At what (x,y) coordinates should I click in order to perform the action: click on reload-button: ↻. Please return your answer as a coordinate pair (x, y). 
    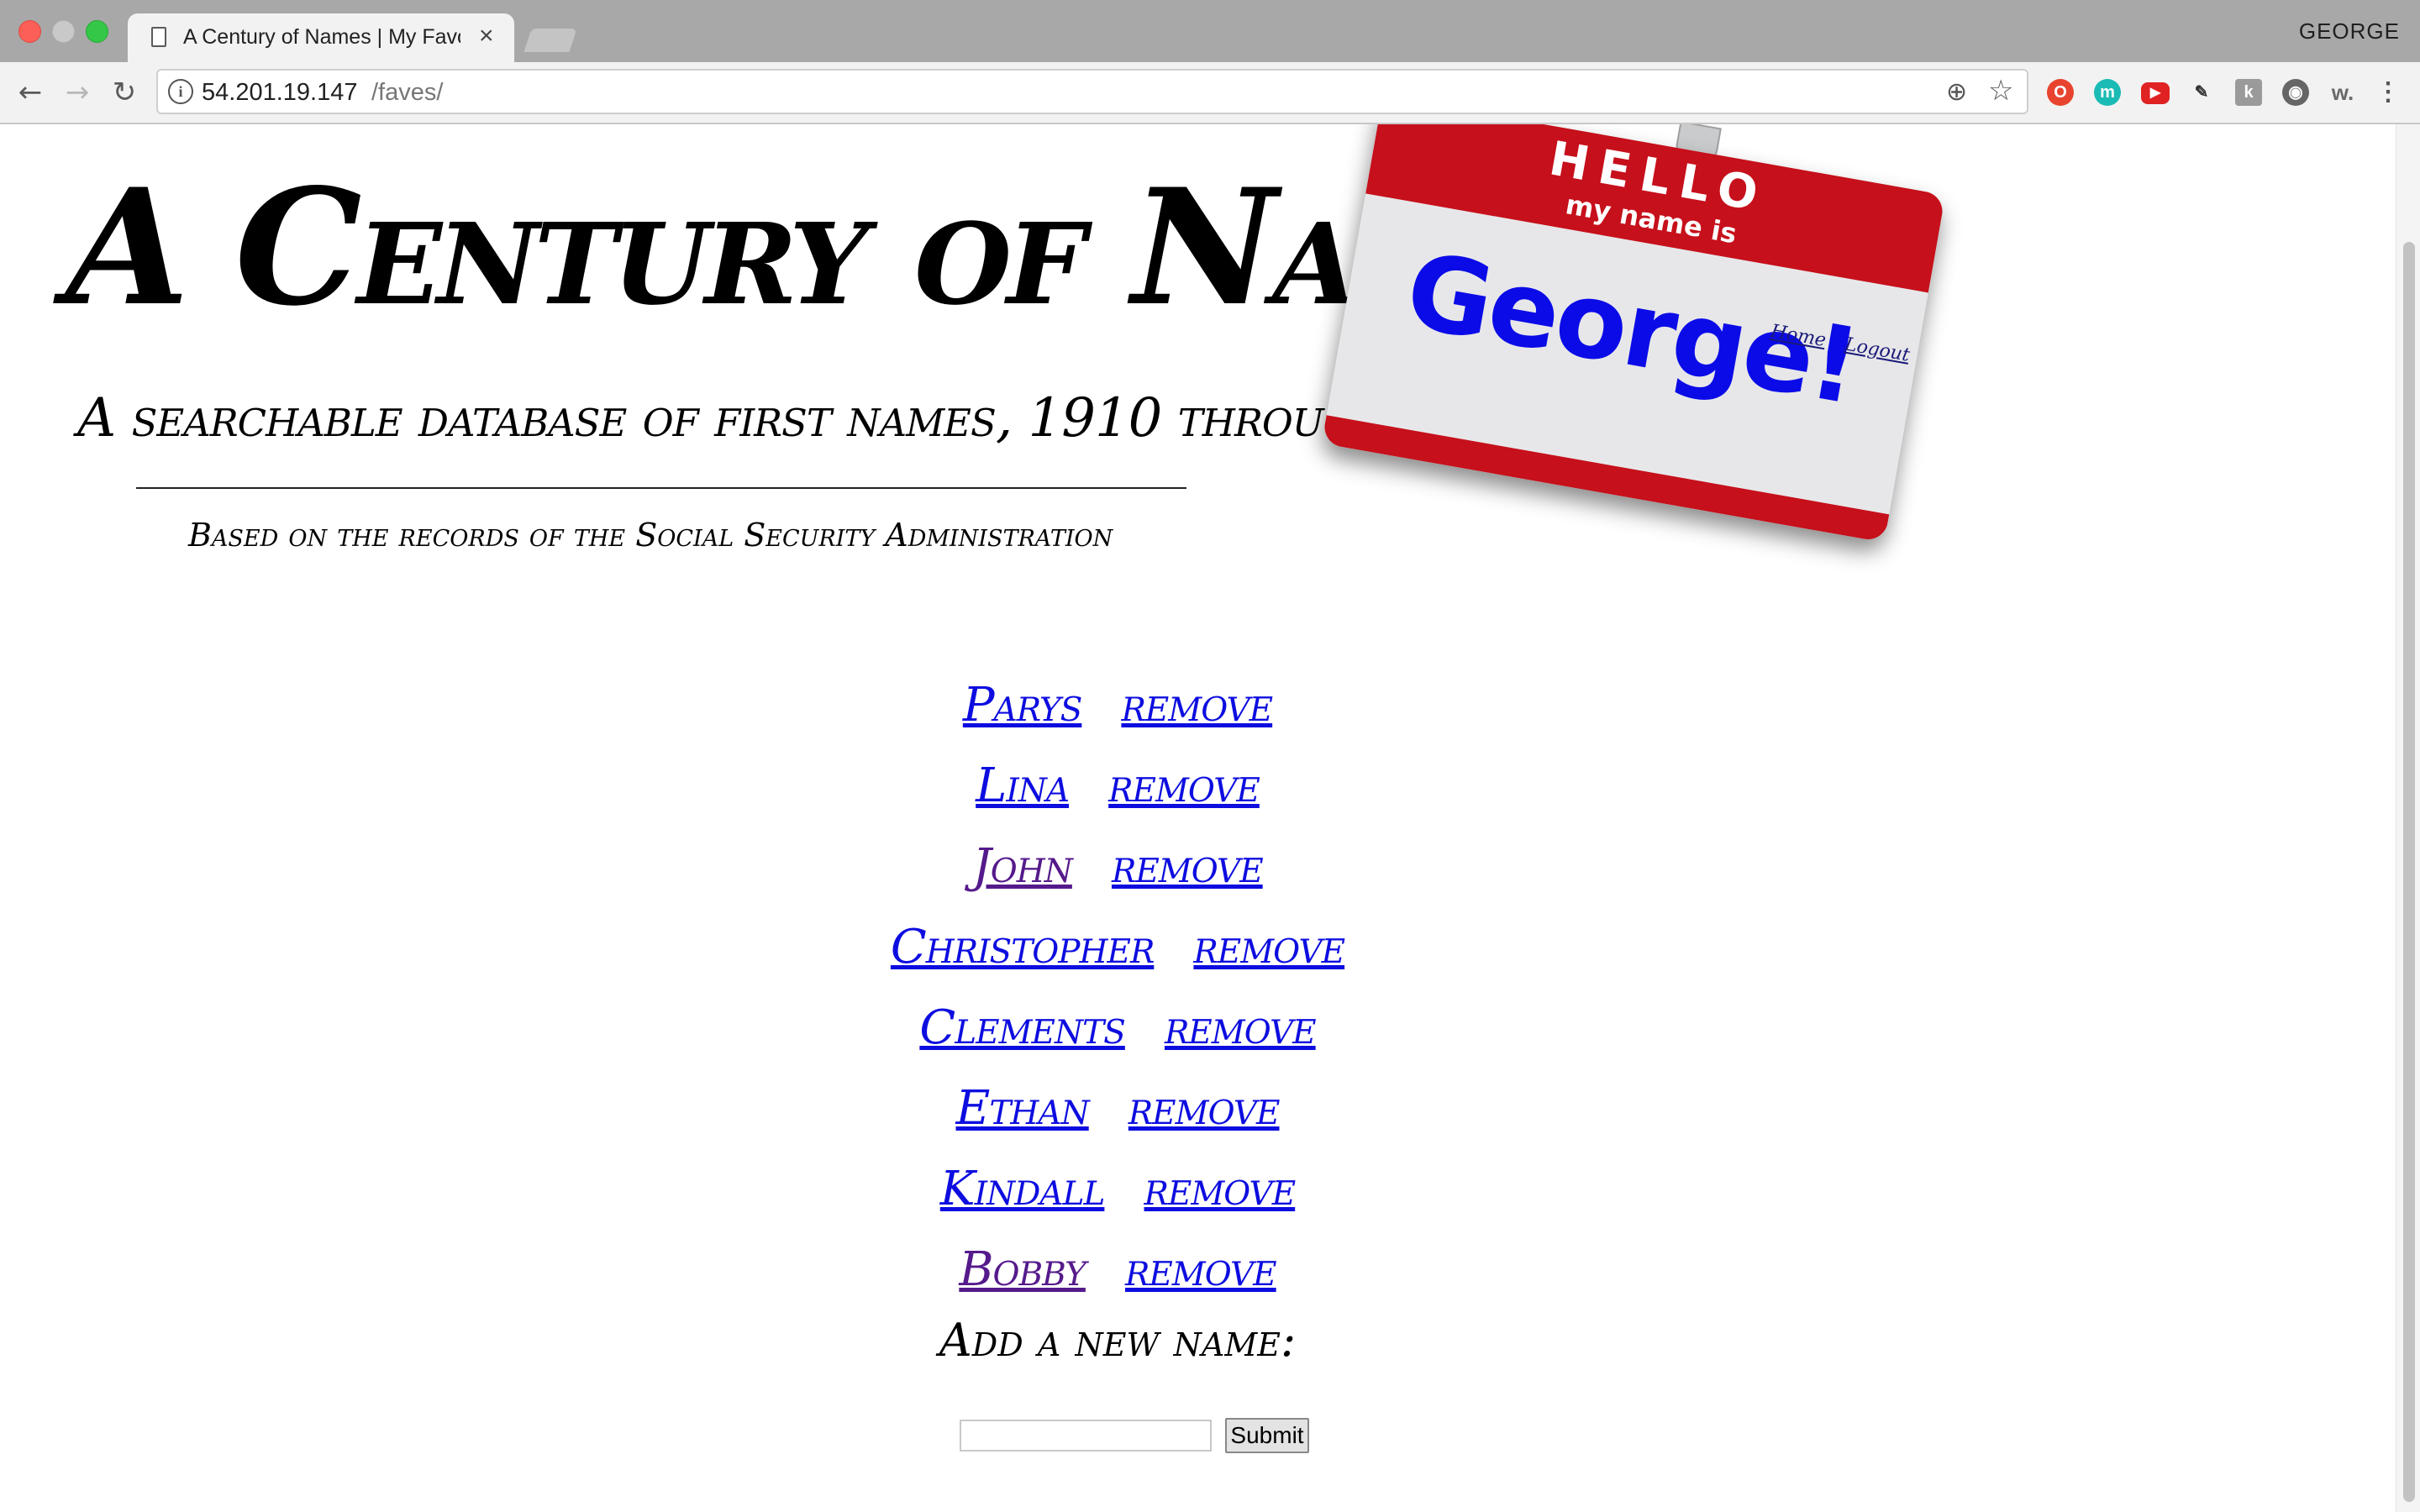
    Looking at the image, I should click on (124, 92).